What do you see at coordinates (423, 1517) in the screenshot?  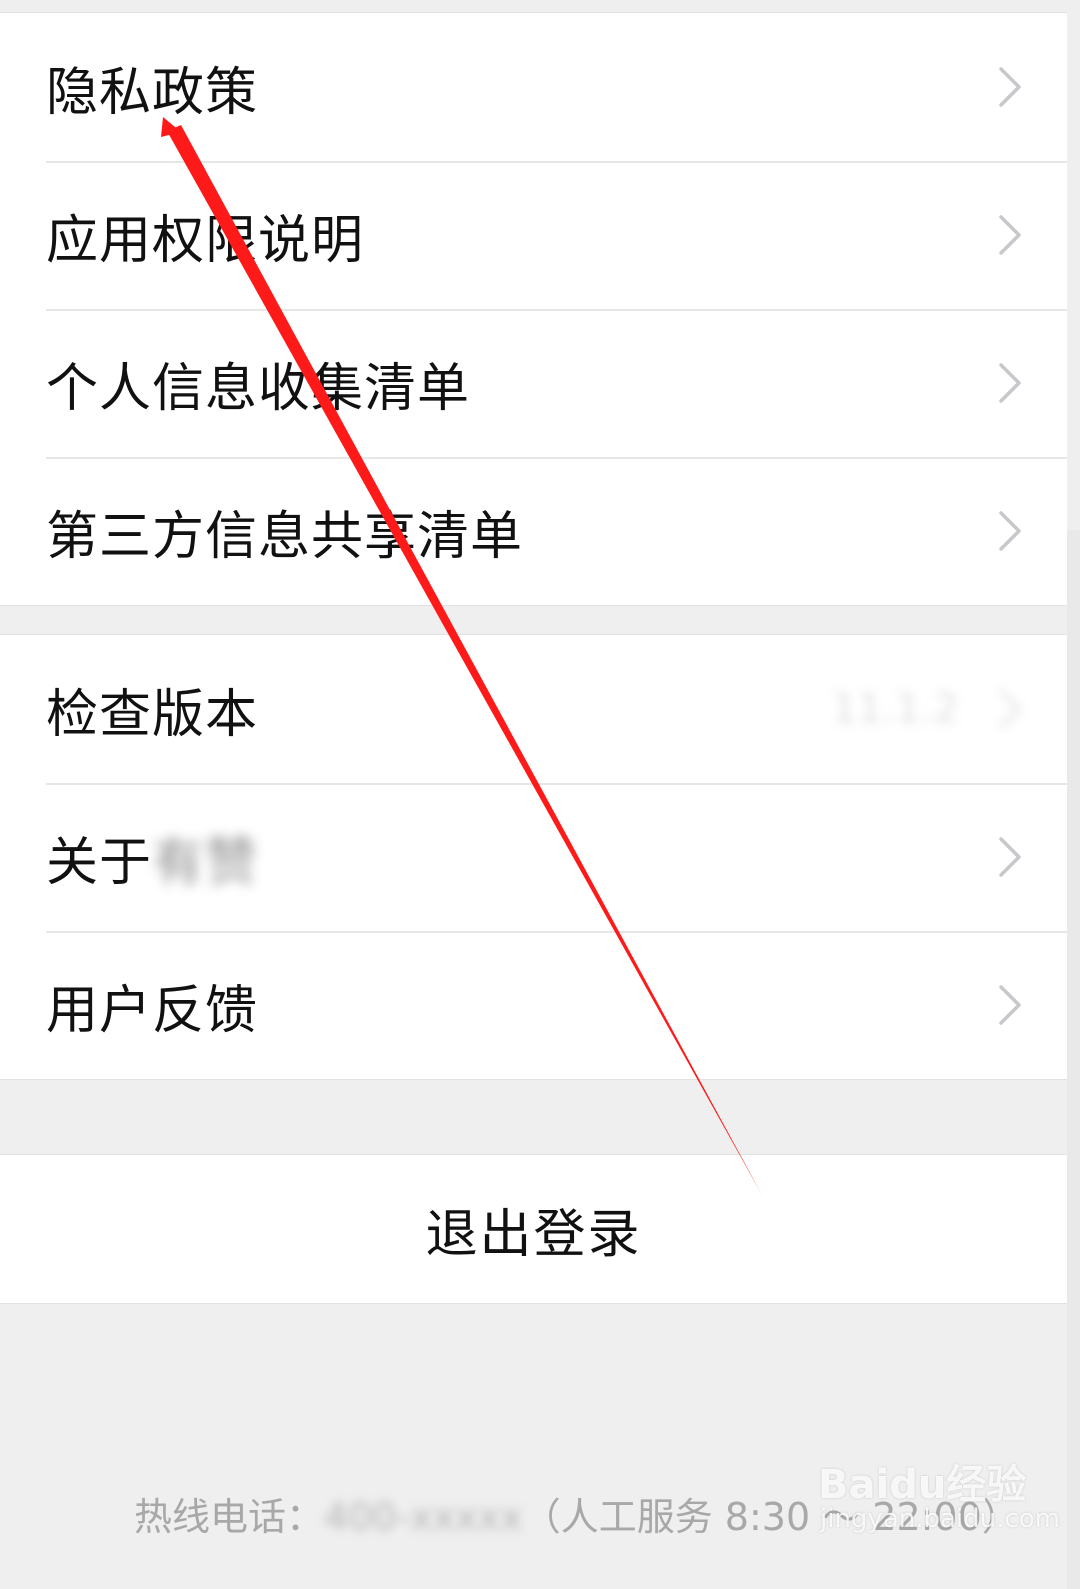 I see `hotline-number: 400-xxxxx` at bounding box center [423, 1517].